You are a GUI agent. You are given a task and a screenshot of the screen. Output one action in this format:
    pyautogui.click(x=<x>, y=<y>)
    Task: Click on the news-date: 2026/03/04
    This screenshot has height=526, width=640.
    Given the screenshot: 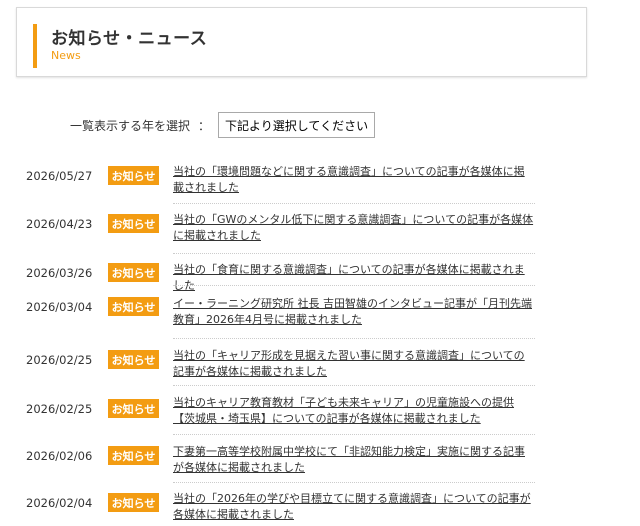 What is the action you would take?
    pyautogui.click(x=59, y=307)
    